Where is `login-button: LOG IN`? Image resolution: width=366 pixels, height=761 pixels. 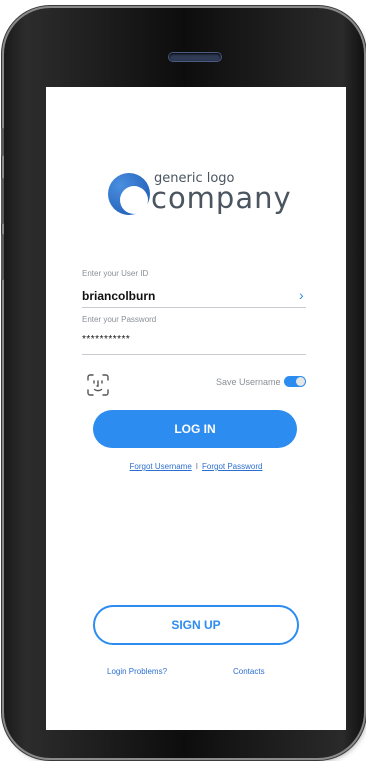
login-button: LOG IN is located at coordinates (195, 429).